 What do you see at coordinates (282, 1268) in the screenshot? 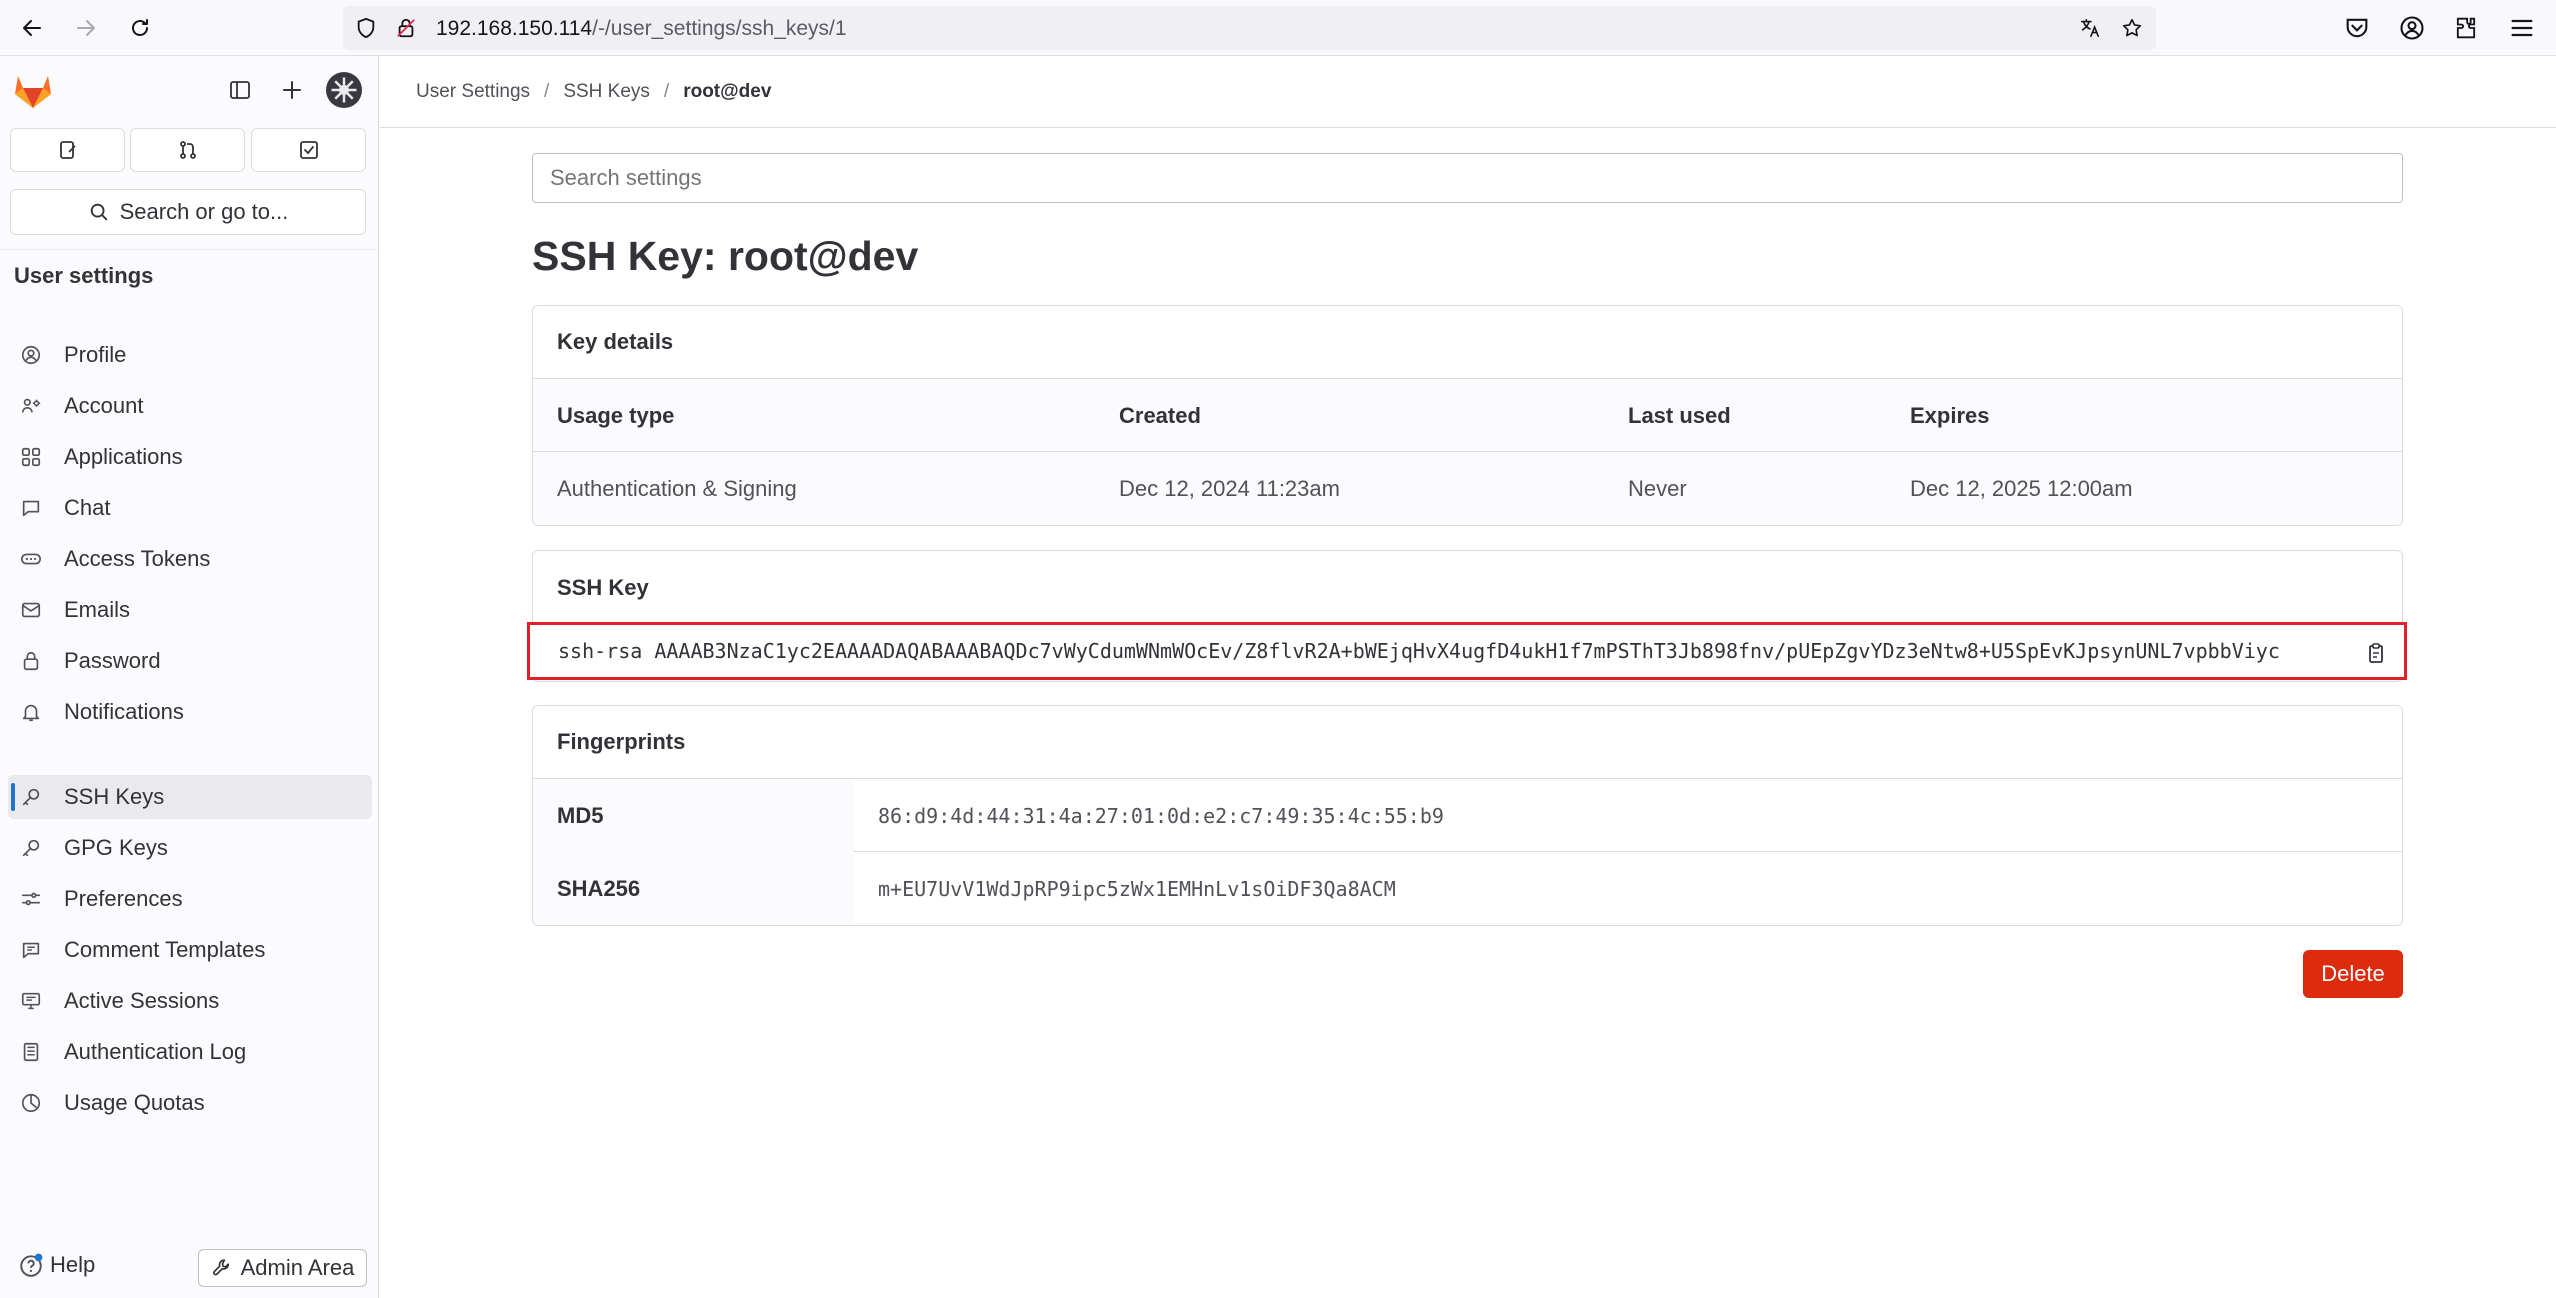
I see `admin-area-button: Admin Area` at bounding box center [282, 1268].